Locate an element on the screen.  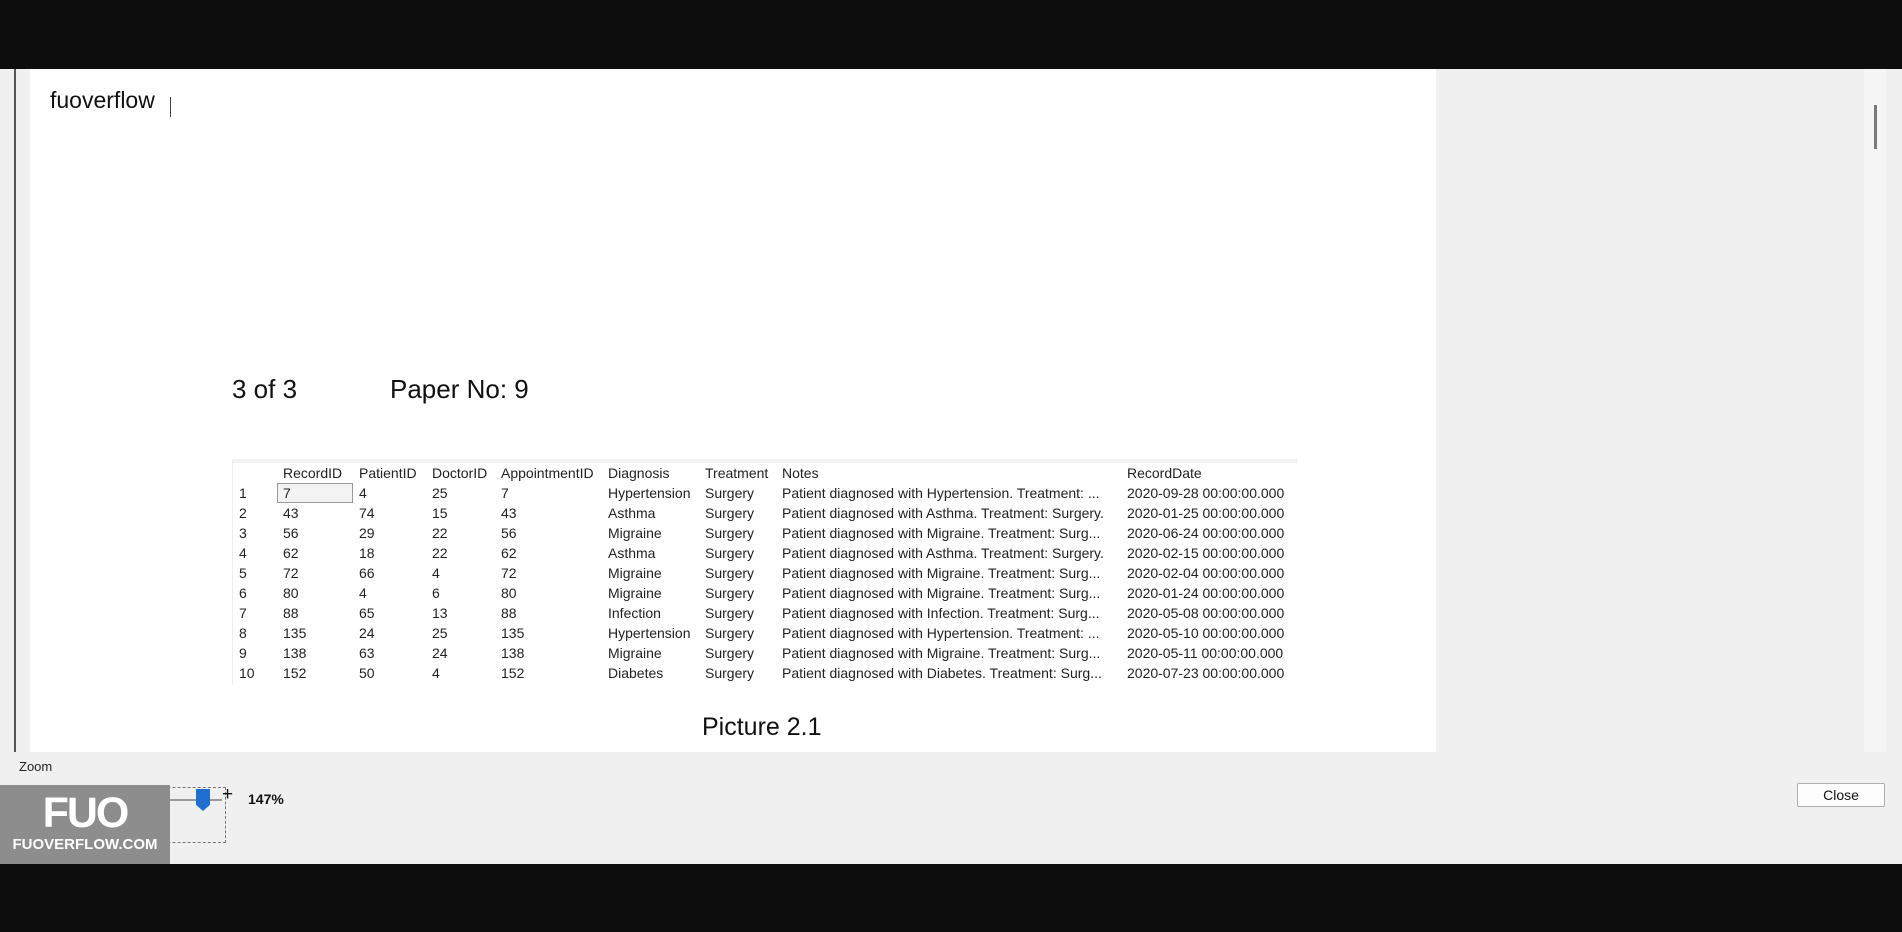
table-cell: 2020-06-24 00:00:00.000 is located at coordinates (1206, 533).